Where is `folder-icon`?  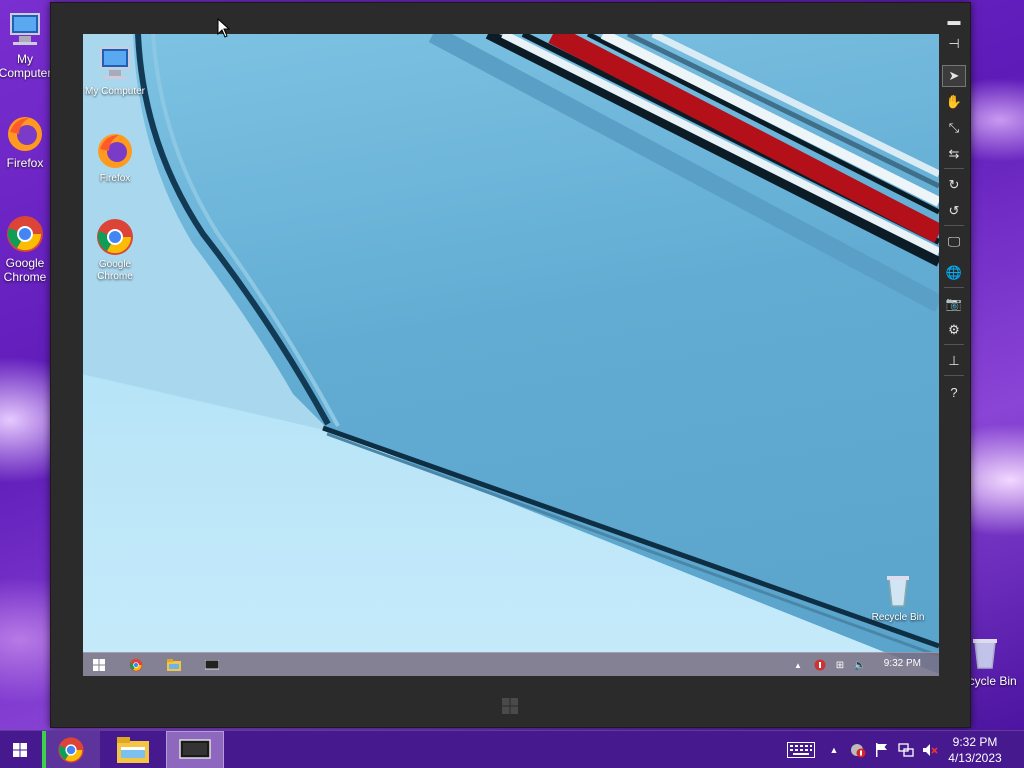
folder-icon is located at coordinates (133, 750).